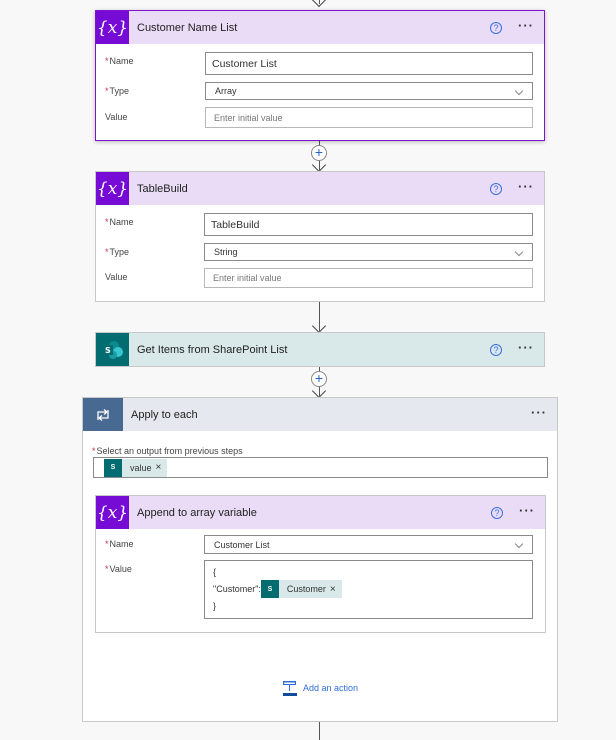 The width and height of the screenshot is (616, 740). What do you see at coordinates (187, 27) in the screenshot?
I see `card-title: Customer Name List` at bounding box center [187, 27].